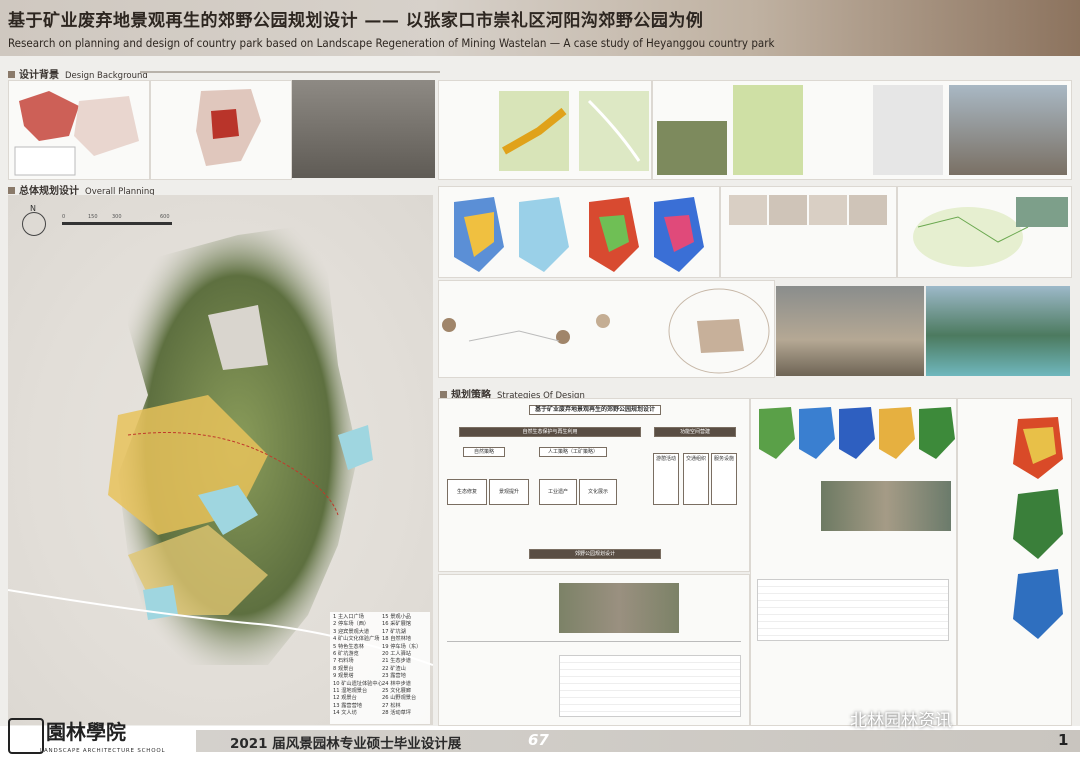 This screenshot has width=1080, height=764. I want to click on evaluation-maps, so click(857, 433).